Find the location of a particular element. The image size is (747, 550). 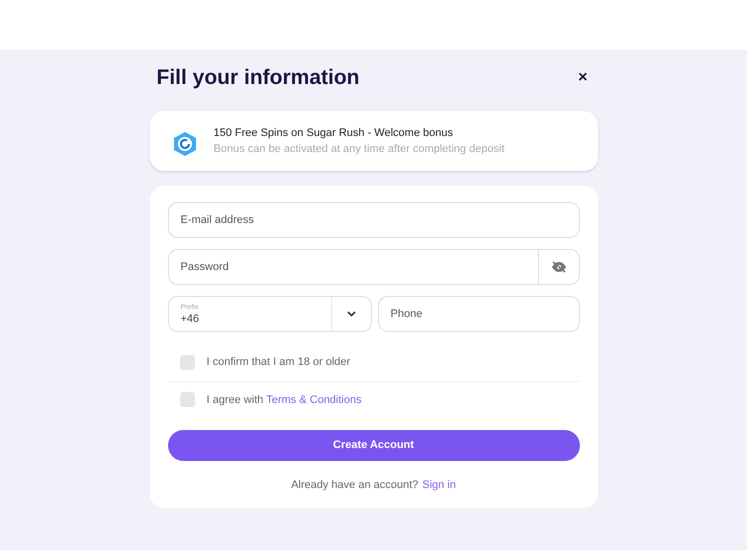

eye-off-icon is located at coordinates (558, 267).